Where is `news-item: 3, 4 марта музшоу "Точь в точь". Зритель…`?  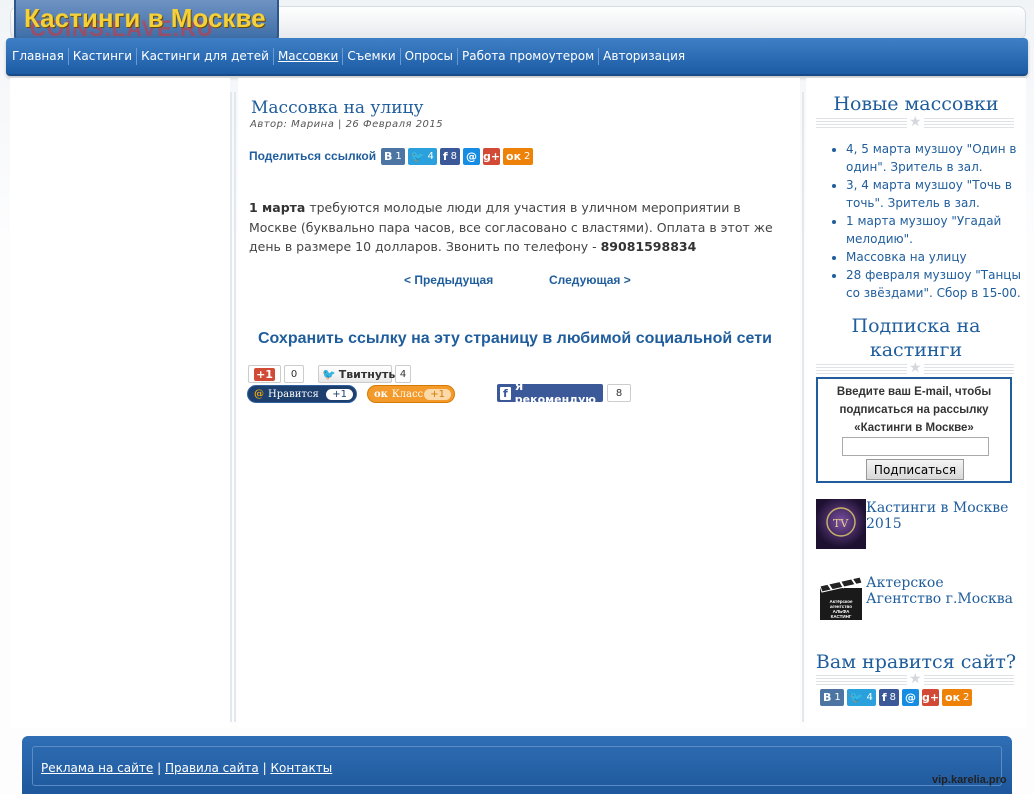
news-item: 3, 4 марта музшоу "Точь в точь". Зритель… is located at coordinates (936, 194).